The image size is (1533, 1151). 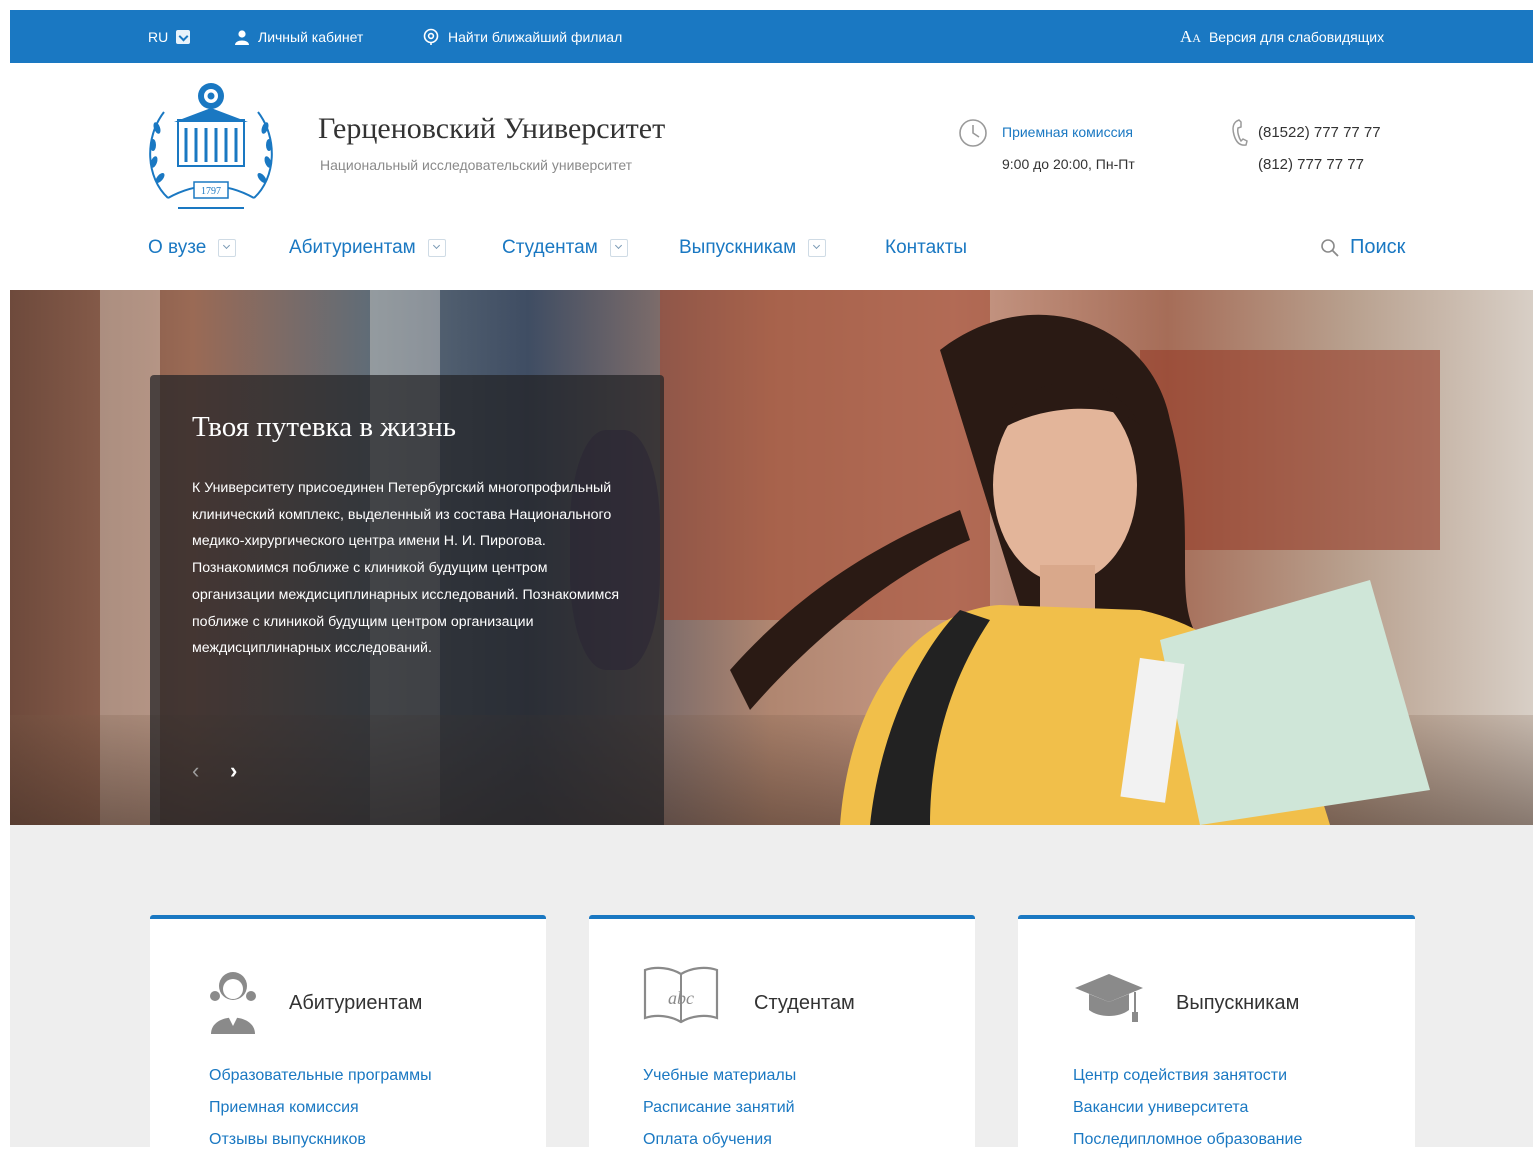 I want to click on nav-item-about: О вузе, so click(x=192, y=248).